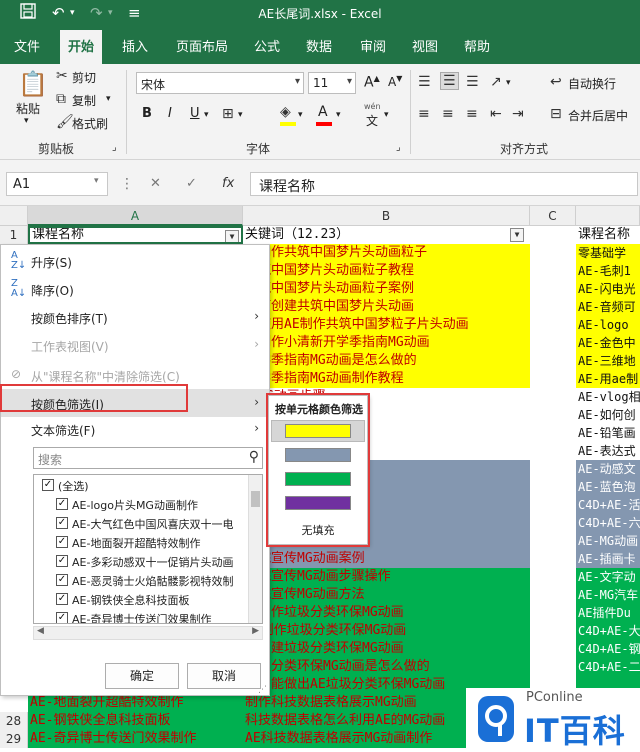 The height and width of the screenshot is (752, 640). What do you see at coordinates (285, 112) in the screenshot?
I see `fill-color-icon: ◈` at bounding box center [285, 112].